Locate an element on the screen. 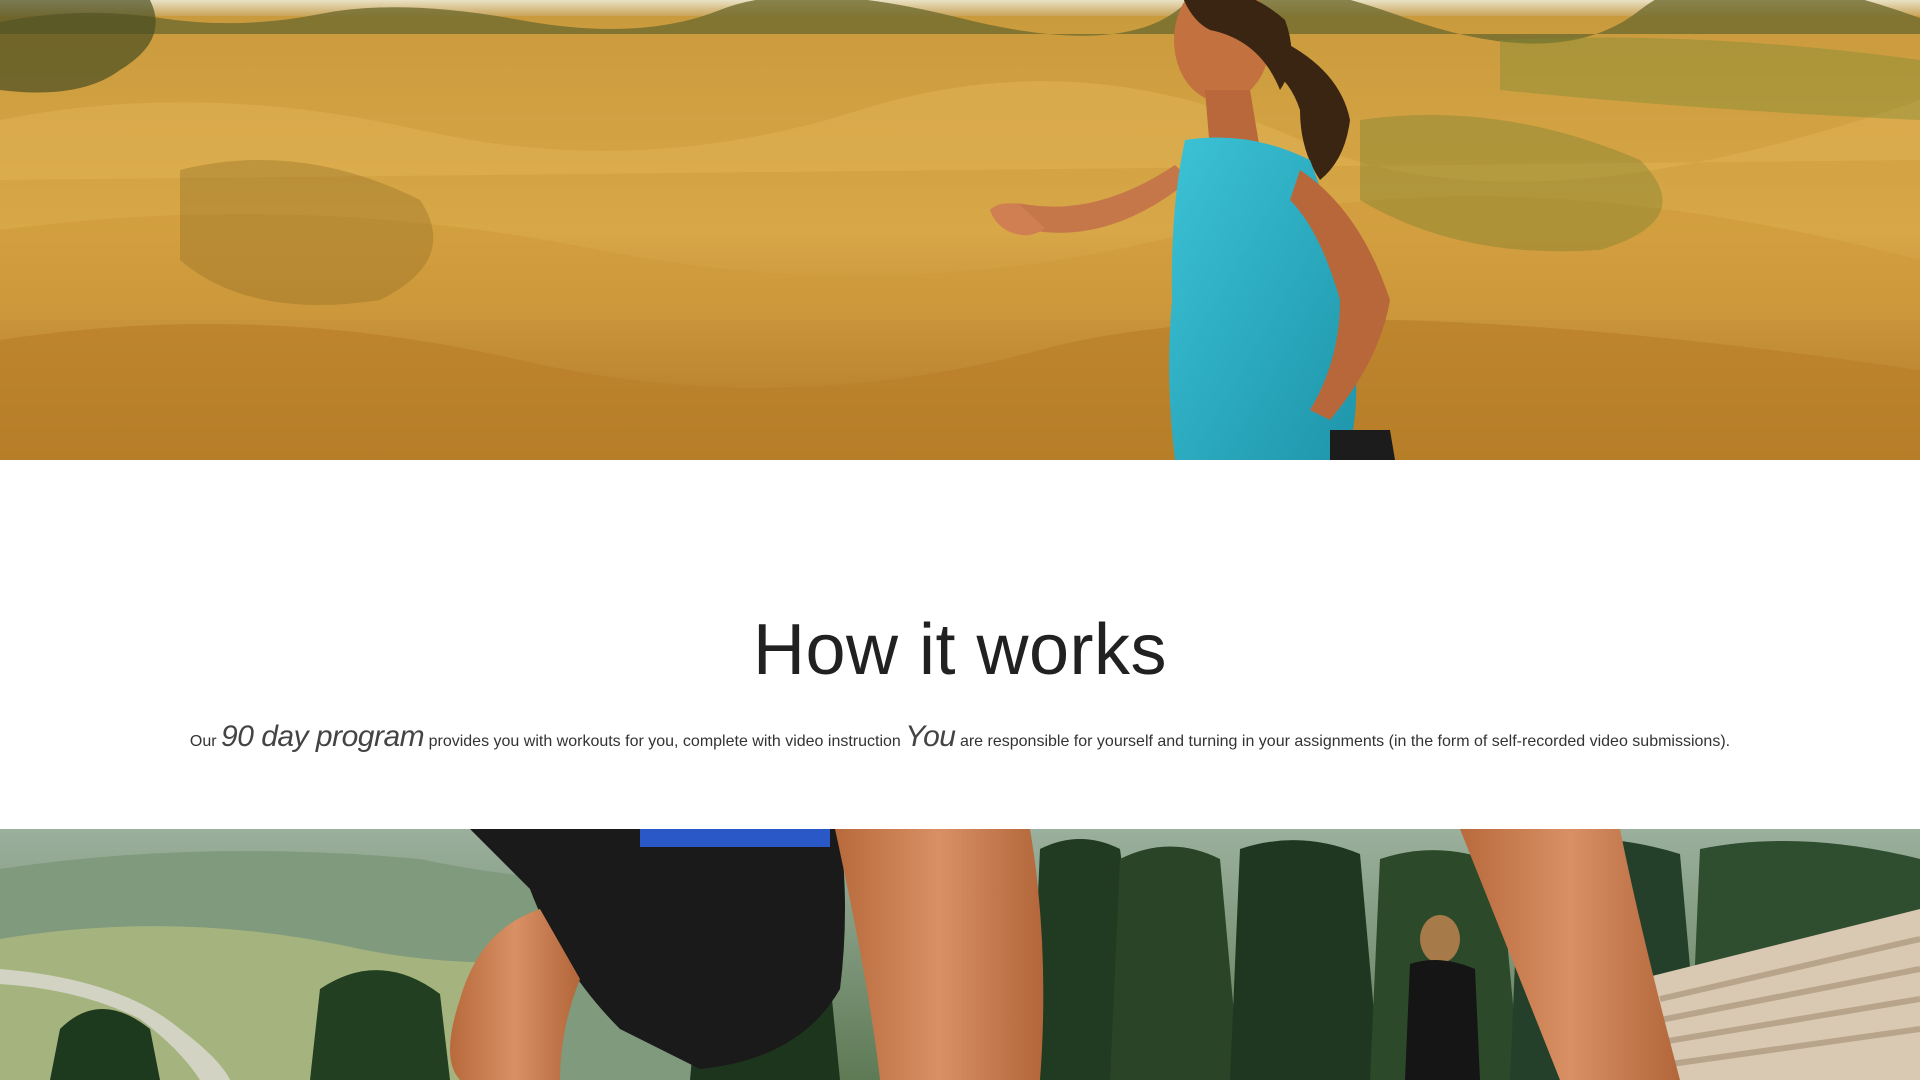  desc-intro: Our is located at coordinates (203, 741).